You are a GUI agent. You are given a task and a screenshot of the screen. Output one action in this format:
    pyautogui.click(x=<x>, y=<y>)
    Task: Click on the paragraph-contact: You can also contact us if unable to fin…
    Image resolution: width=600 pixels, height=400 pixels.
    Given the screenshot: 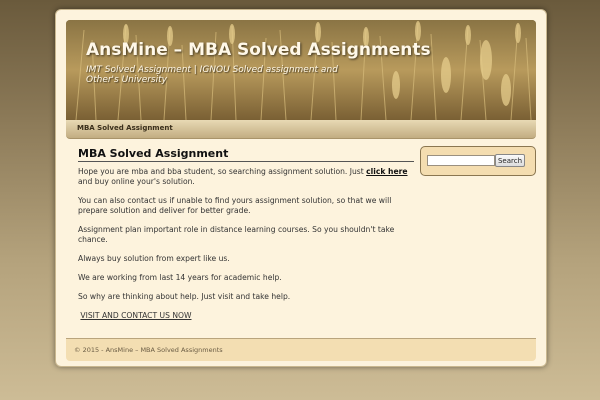 What is the action you would take?
    pyautogui.click(x=235, y=205)
    